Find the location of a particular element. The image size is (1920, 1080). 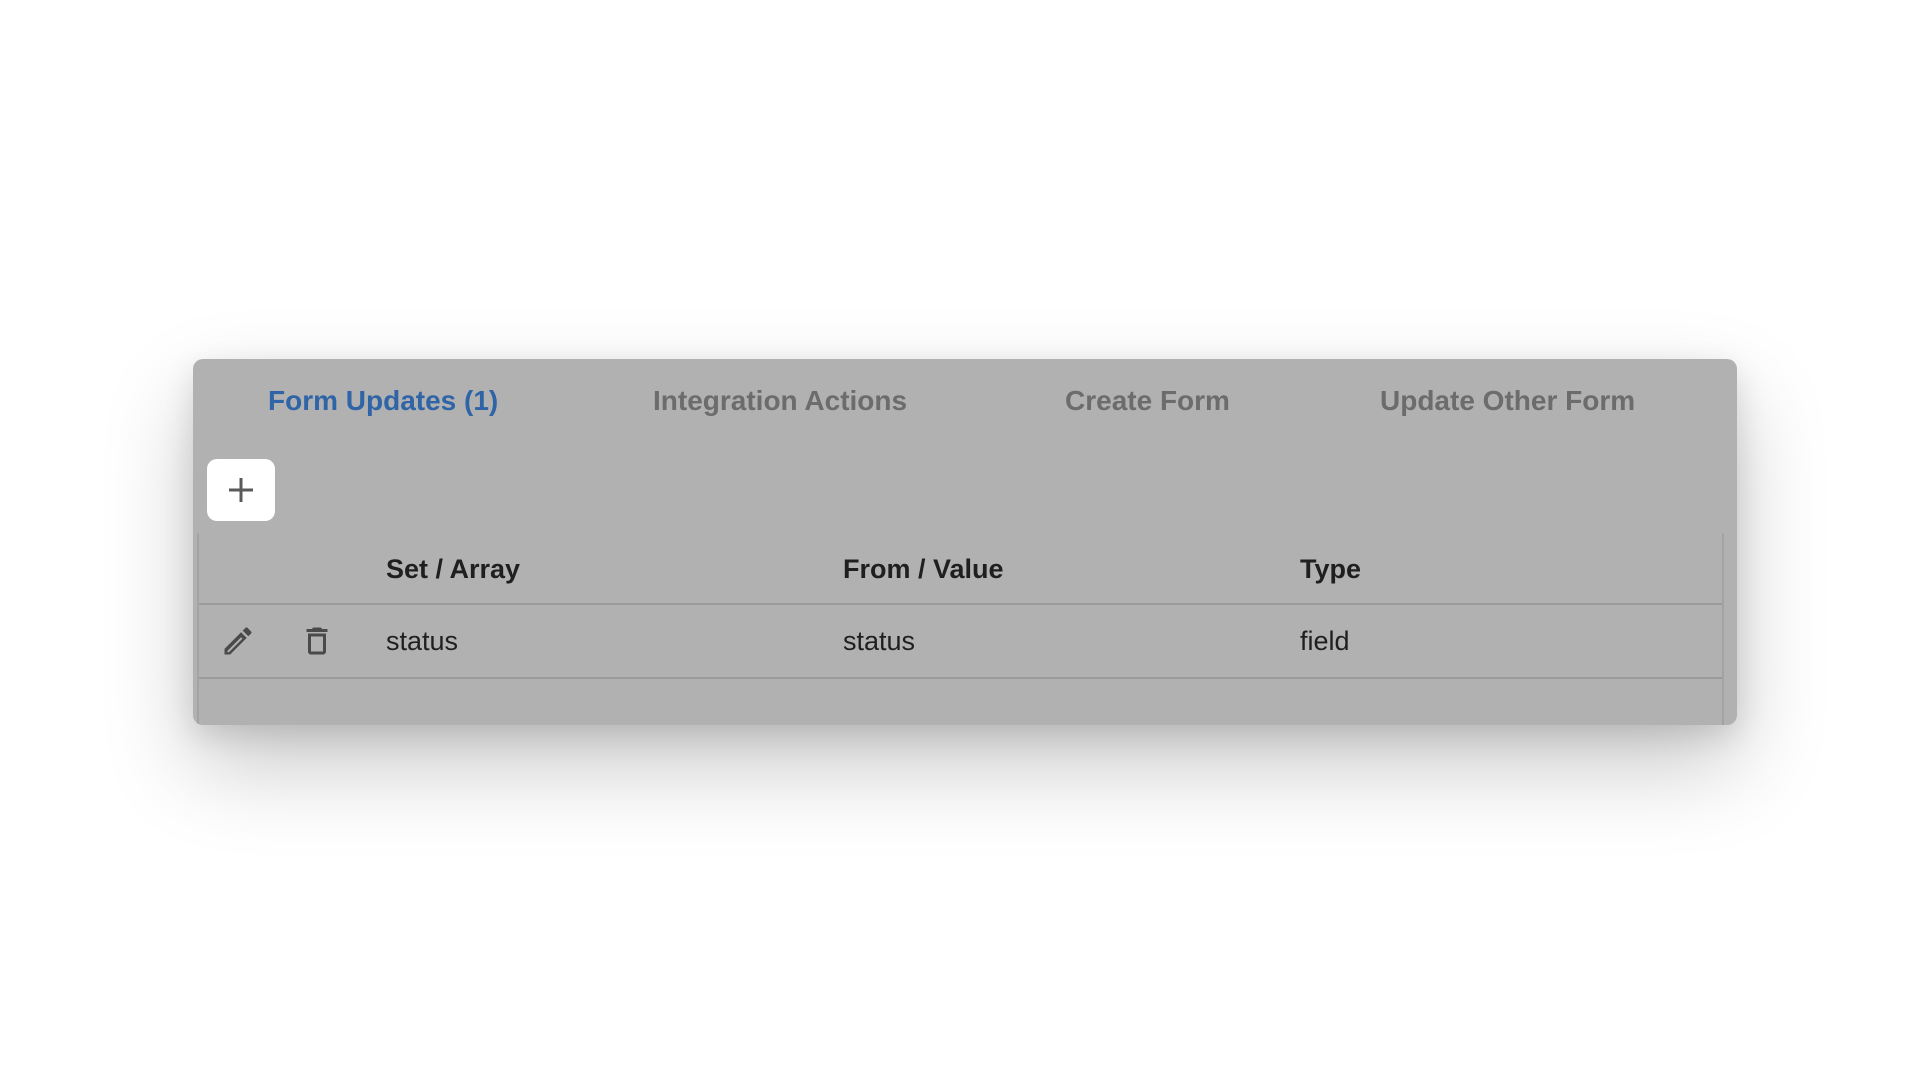

edit-row-button is located at coordinates (238, 641).